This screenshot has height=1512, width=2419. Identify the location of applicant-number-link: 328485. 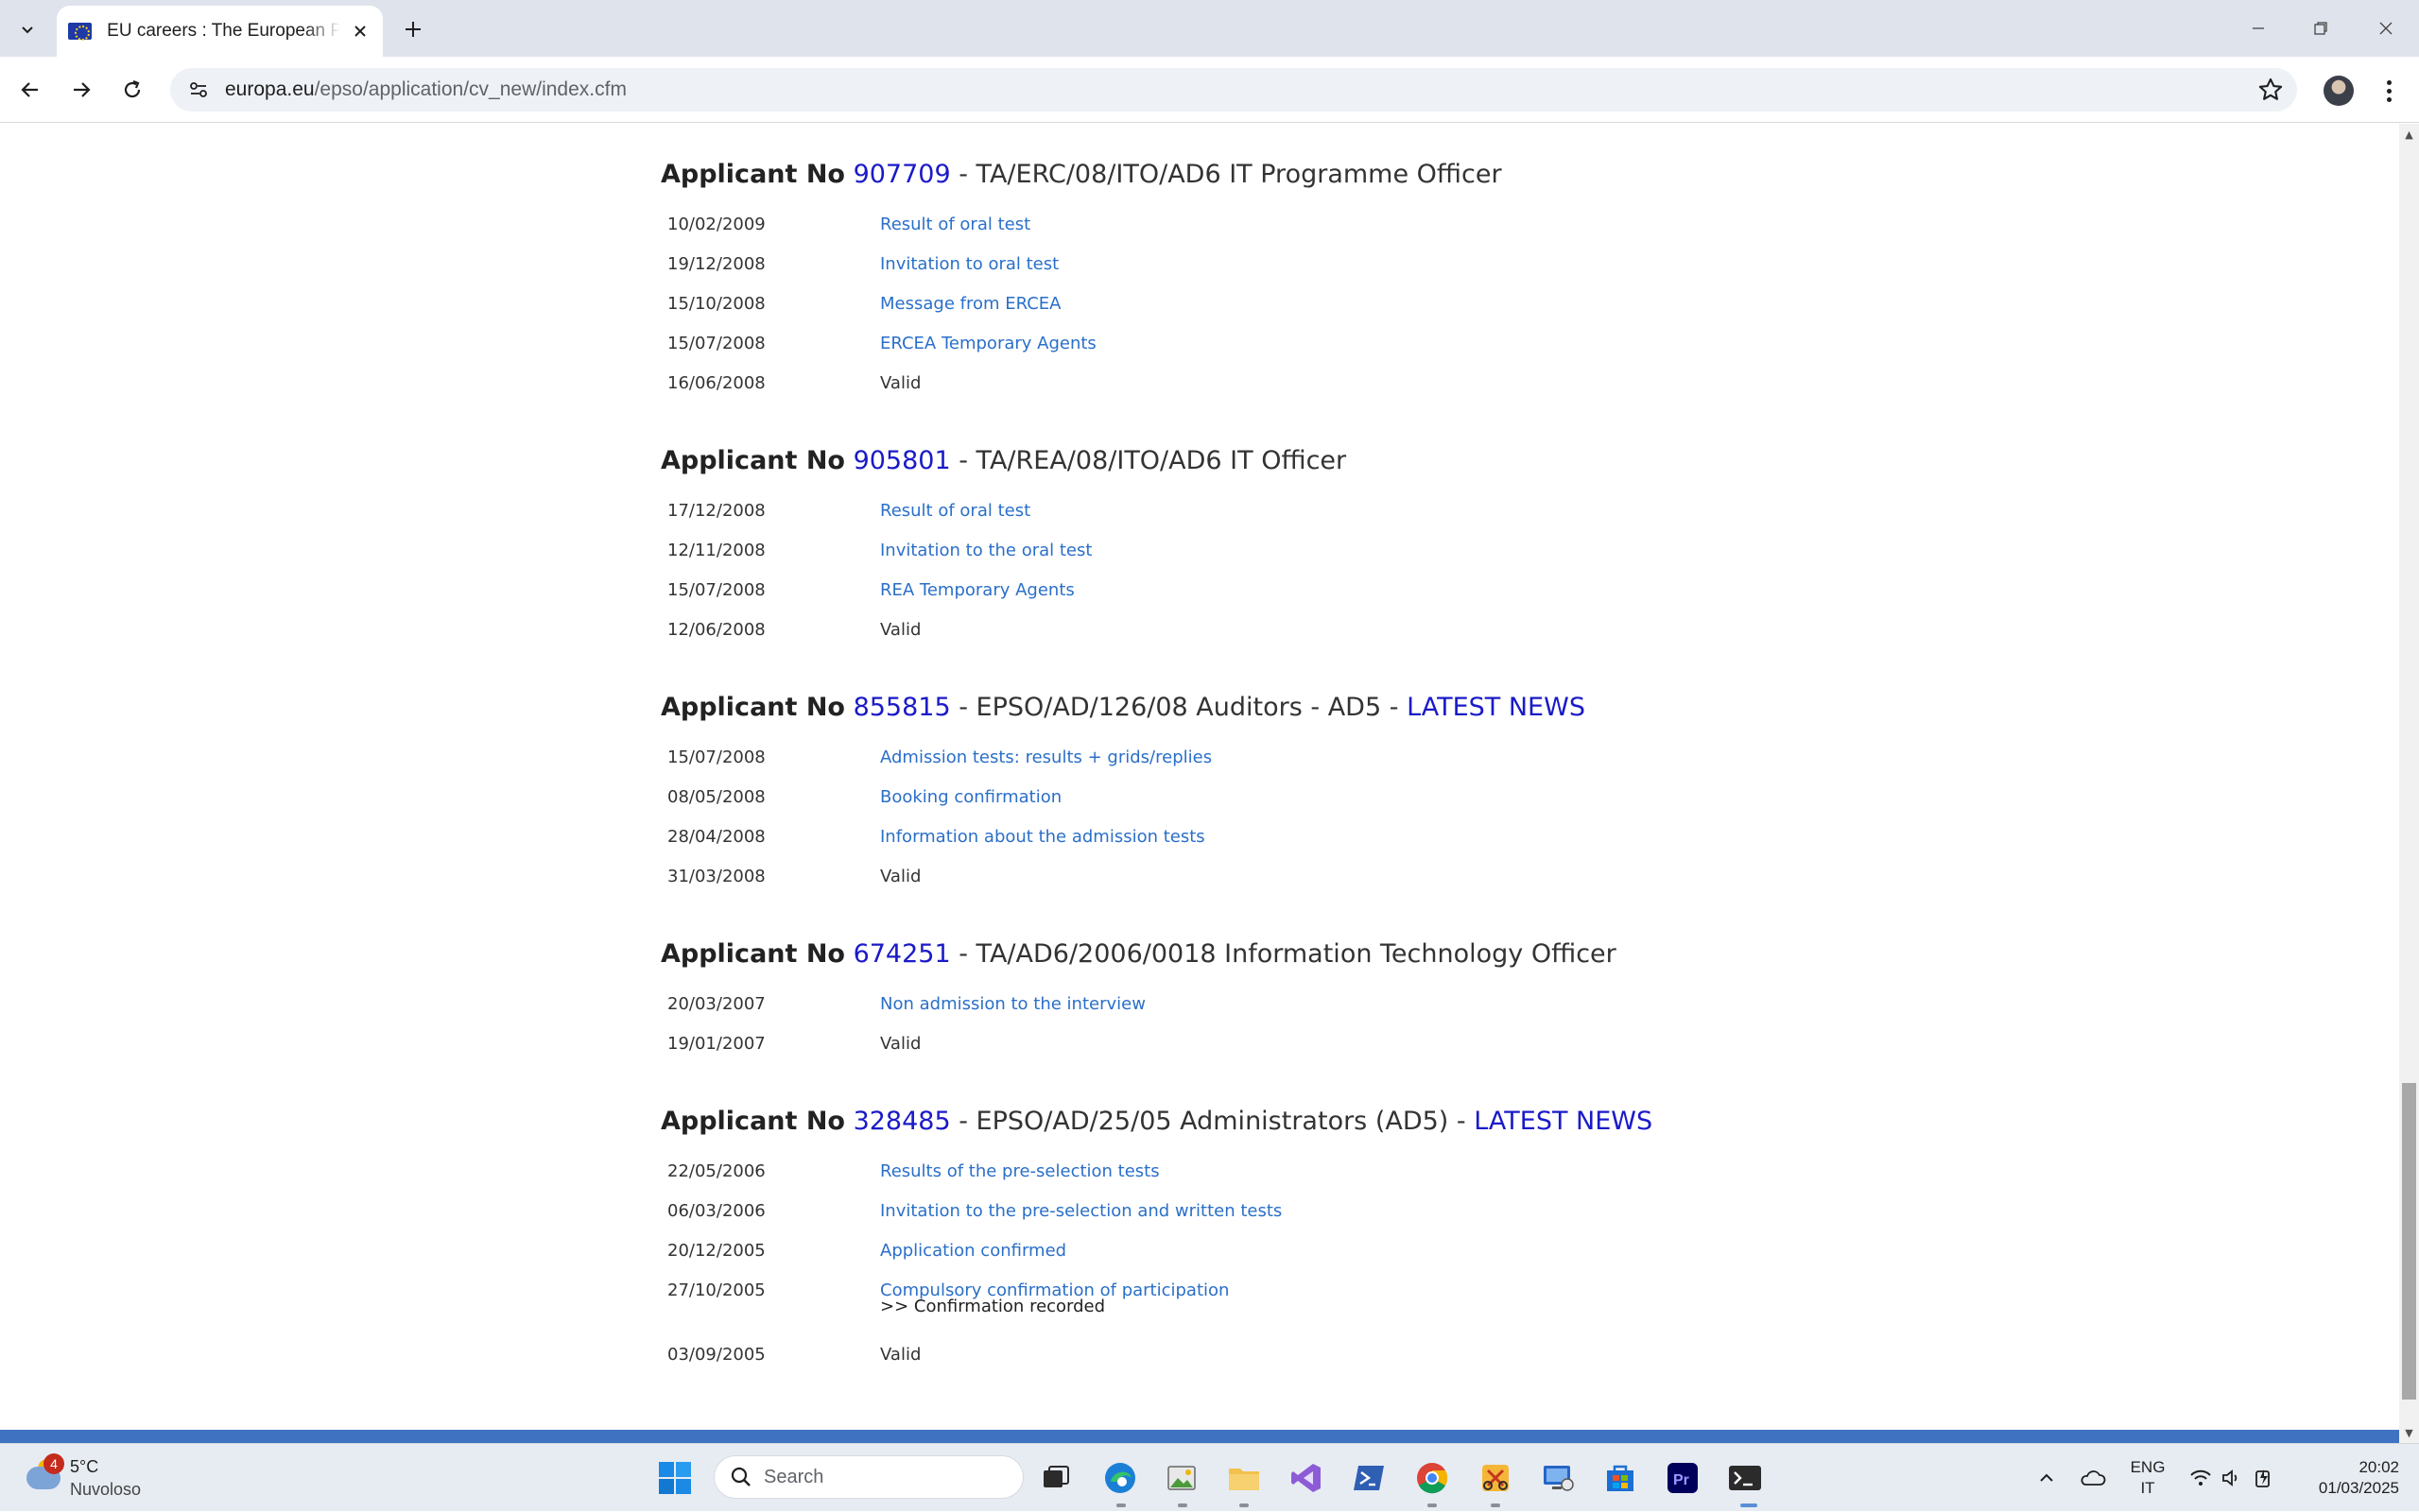
(903, 1121).